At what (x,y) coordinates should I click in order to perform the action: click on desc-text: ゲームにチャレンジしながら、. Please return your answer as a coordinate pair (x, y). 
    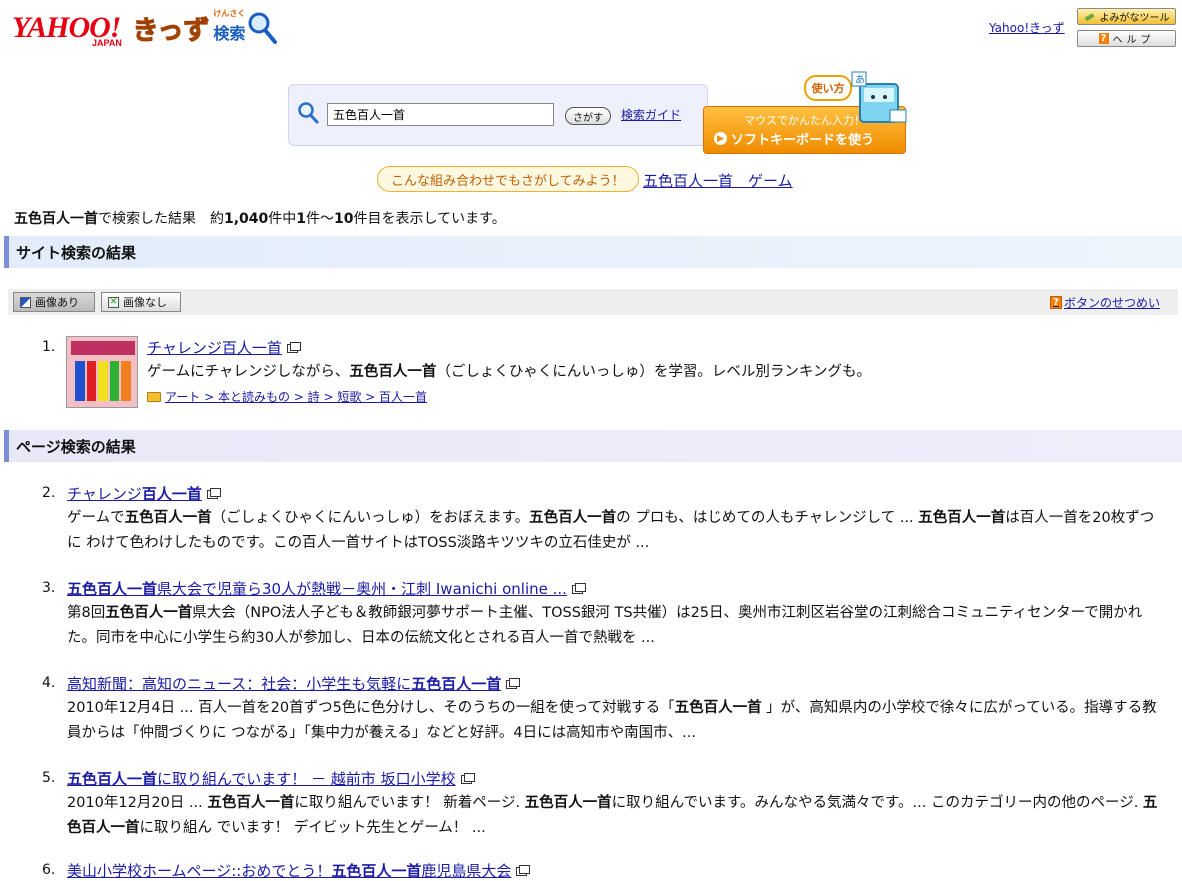
    Looking at the image, I should click on (248, 372).